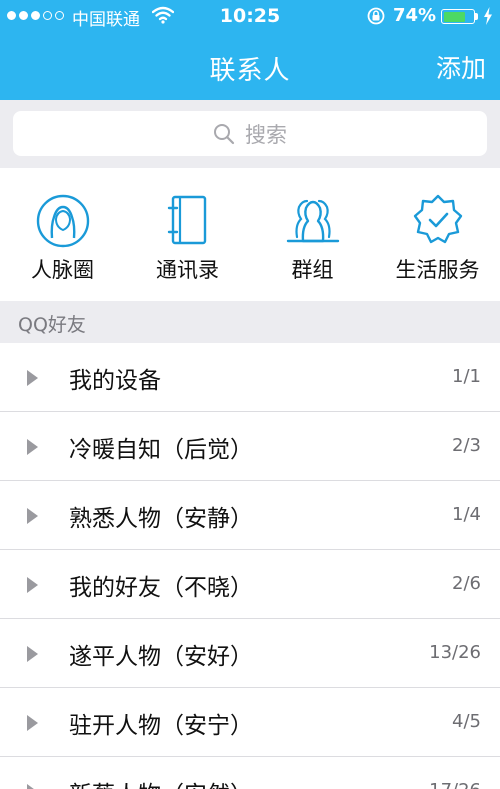 The height and width of the screenshot is (789, 500). Describe the element at coordinates (455, 652) in the screenshot. I see `group-online-count: 13/26` at that location.